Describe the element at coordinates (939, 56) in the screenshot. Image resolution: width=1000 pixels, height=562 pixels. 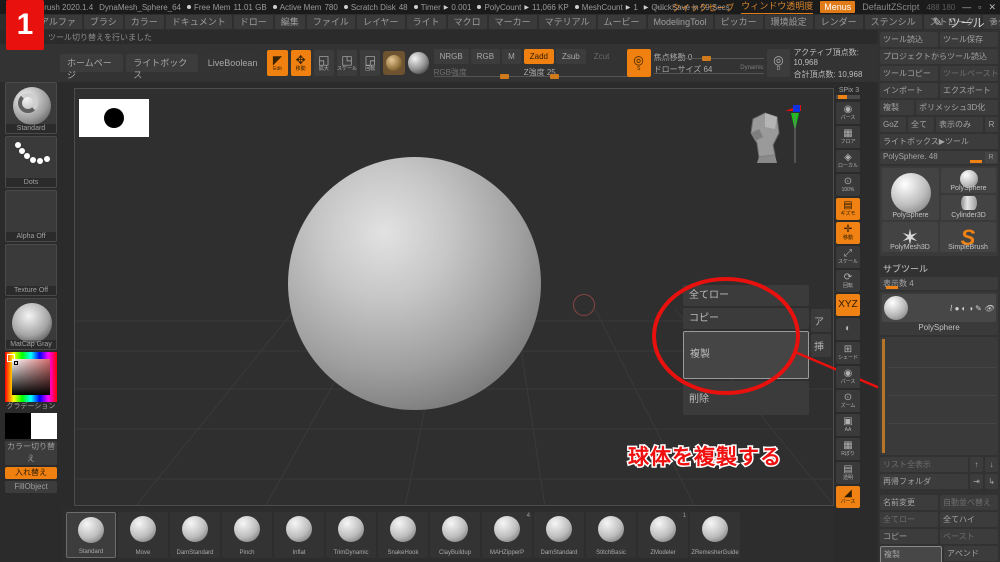
I see `load-tool-from-project-button: プロジェクトからツール読込` at that location.